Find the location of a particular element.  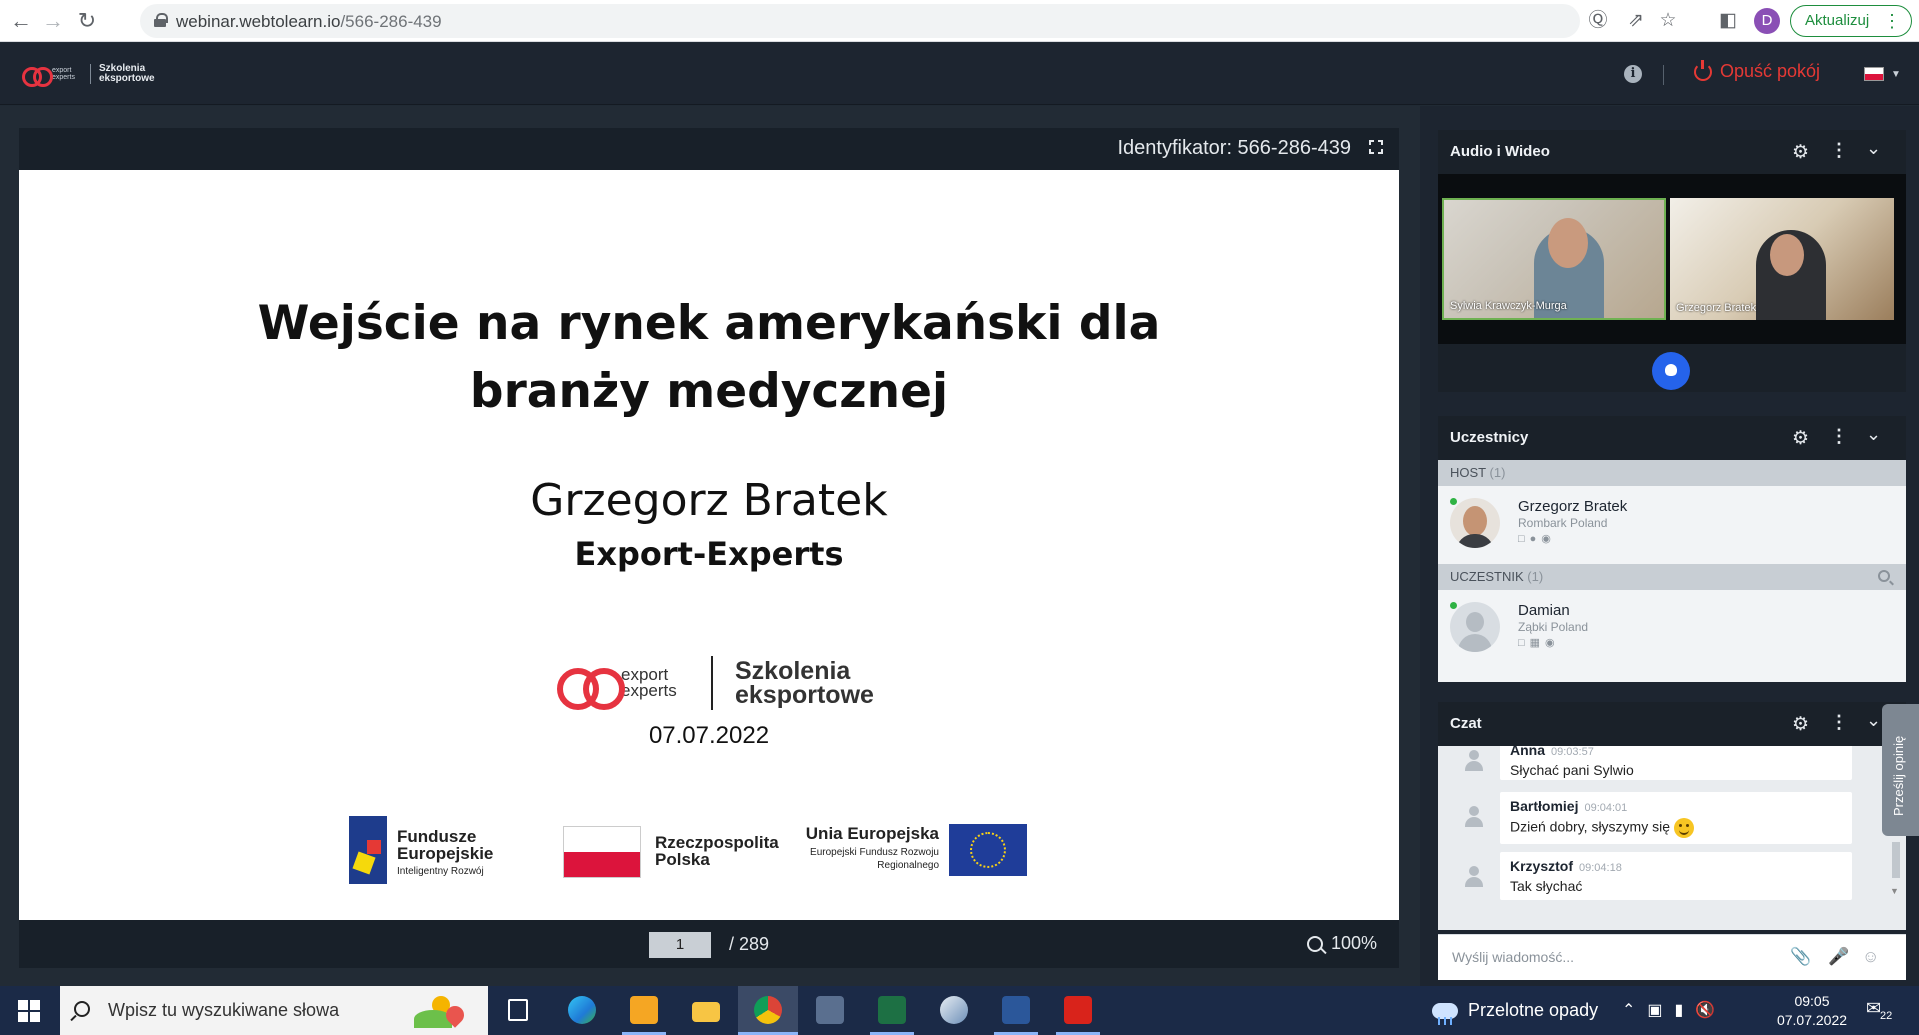

microphone-icon: 🎤 is located at coordinates (1838, 957).